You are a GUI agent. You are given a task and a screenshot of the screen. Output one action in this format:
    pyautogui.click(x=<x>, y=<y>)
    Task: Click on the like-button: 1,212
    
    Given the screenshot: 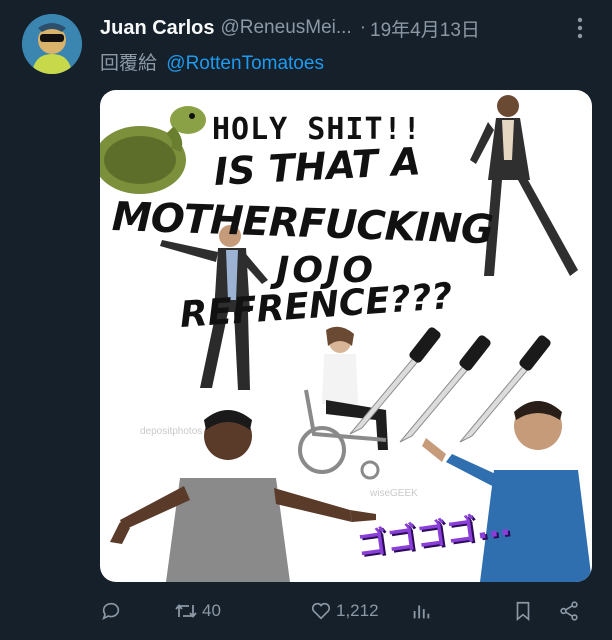 What is the action you would take?
    pyautogui.click(x=344, y=611)
    